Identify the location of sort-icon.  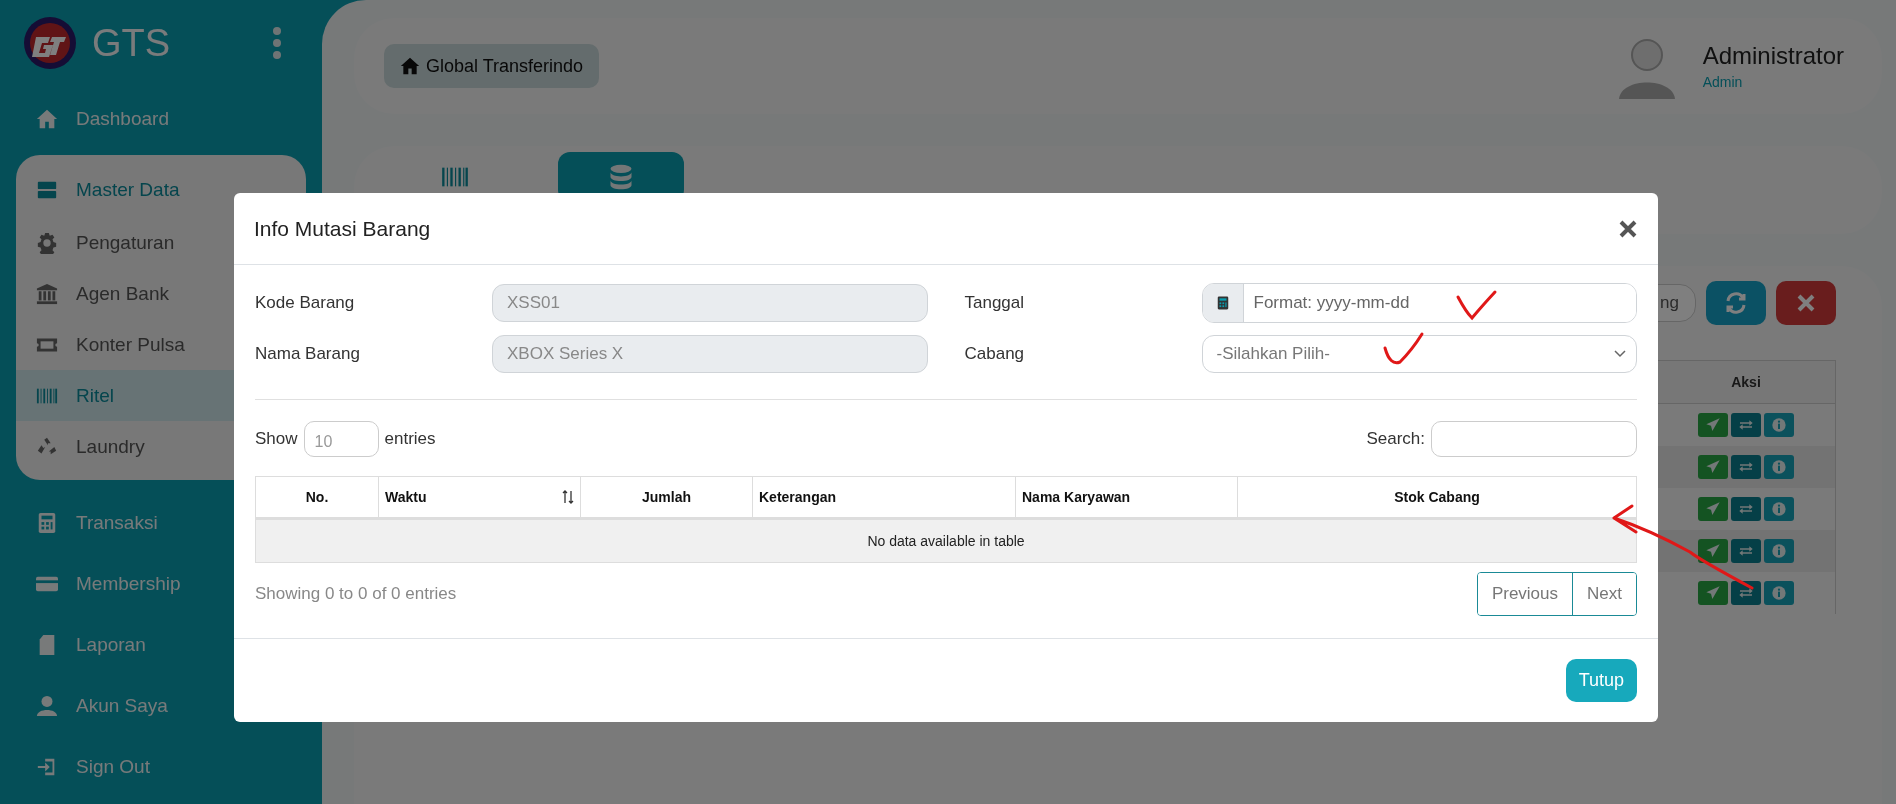
(568, 497).